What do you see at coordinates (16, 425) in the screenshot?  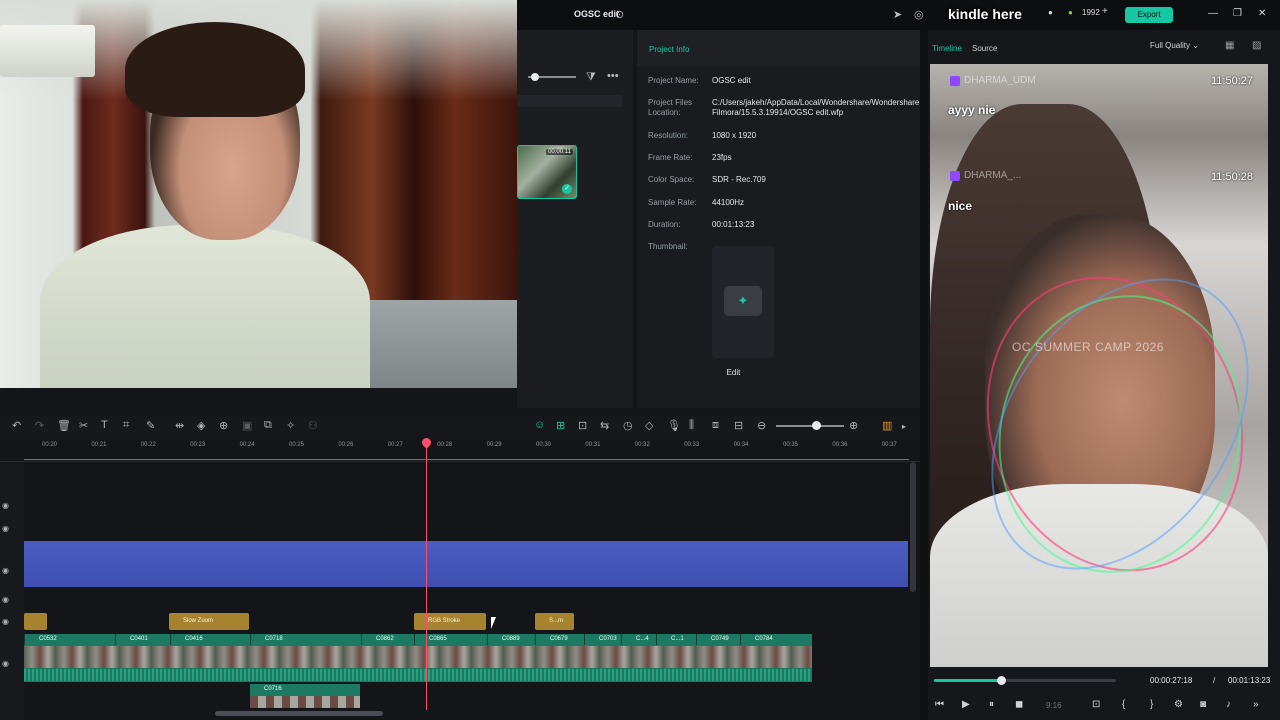 I see `undo-icon: ↶` at bounding box center [16, 425].